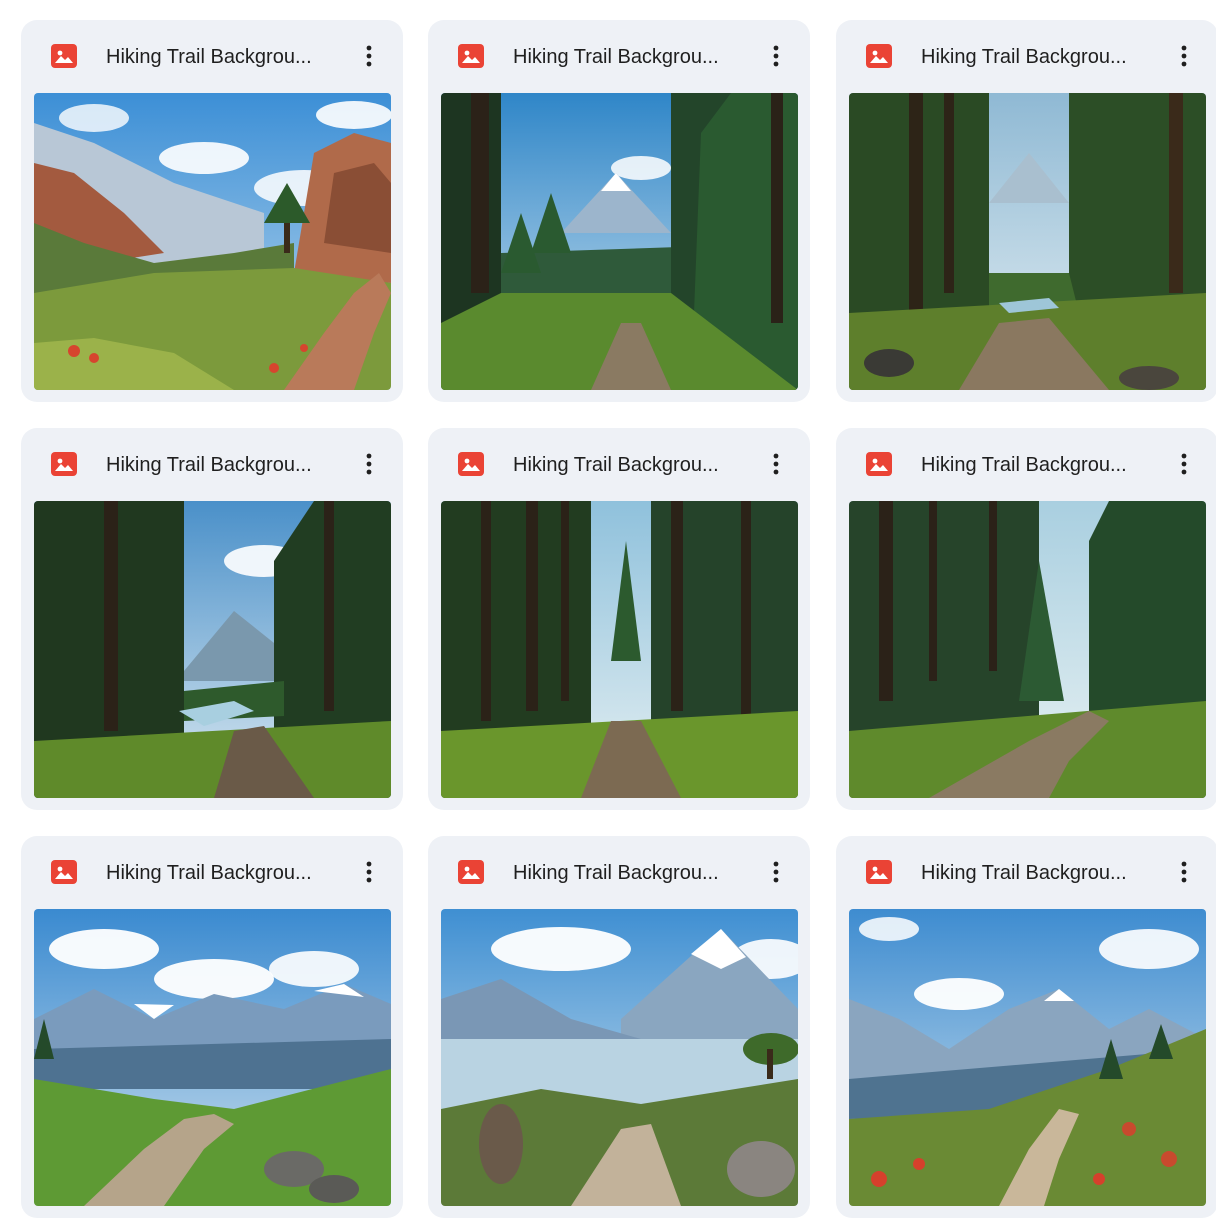 This screenshot has width=1216, height=1226. Describe the element at coordinates (212, 649) in the screenshot. I see `pine-forest-river-trail-thumbnail` at that location.